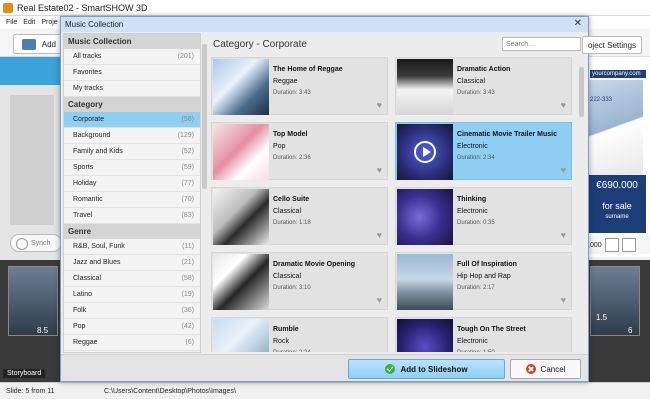  What do you see at coordinates (617, 206) in the screenshot?
I see `preview-sale-text: for sale` at bounding box center [617, 206].